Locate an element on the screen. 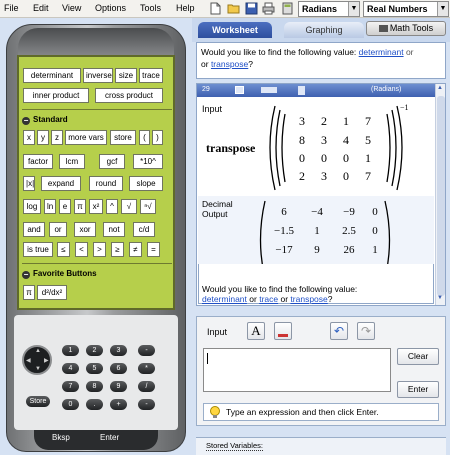 Image resolution: width=450 pixels, height=455 pixels. angle-mode-select: Radians ▼ is located at coordinates (329, 9).